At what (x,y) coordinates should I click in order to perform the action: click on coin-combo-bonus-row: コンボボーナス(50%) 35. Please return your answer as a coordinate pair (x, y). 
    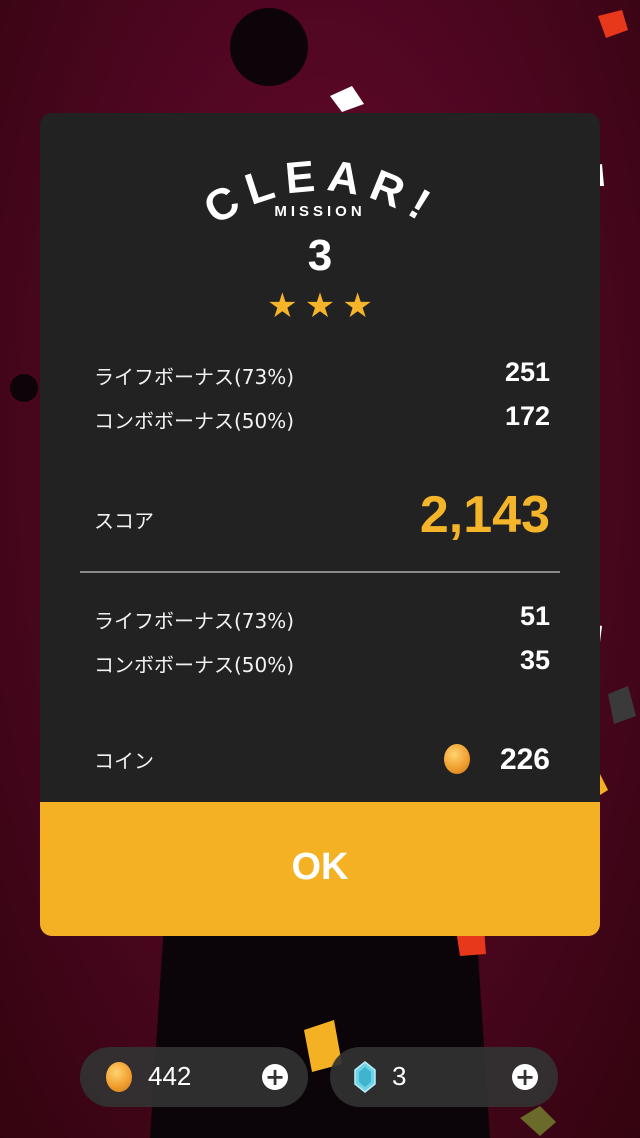
    Looking at the image, I should click on (322, 663).